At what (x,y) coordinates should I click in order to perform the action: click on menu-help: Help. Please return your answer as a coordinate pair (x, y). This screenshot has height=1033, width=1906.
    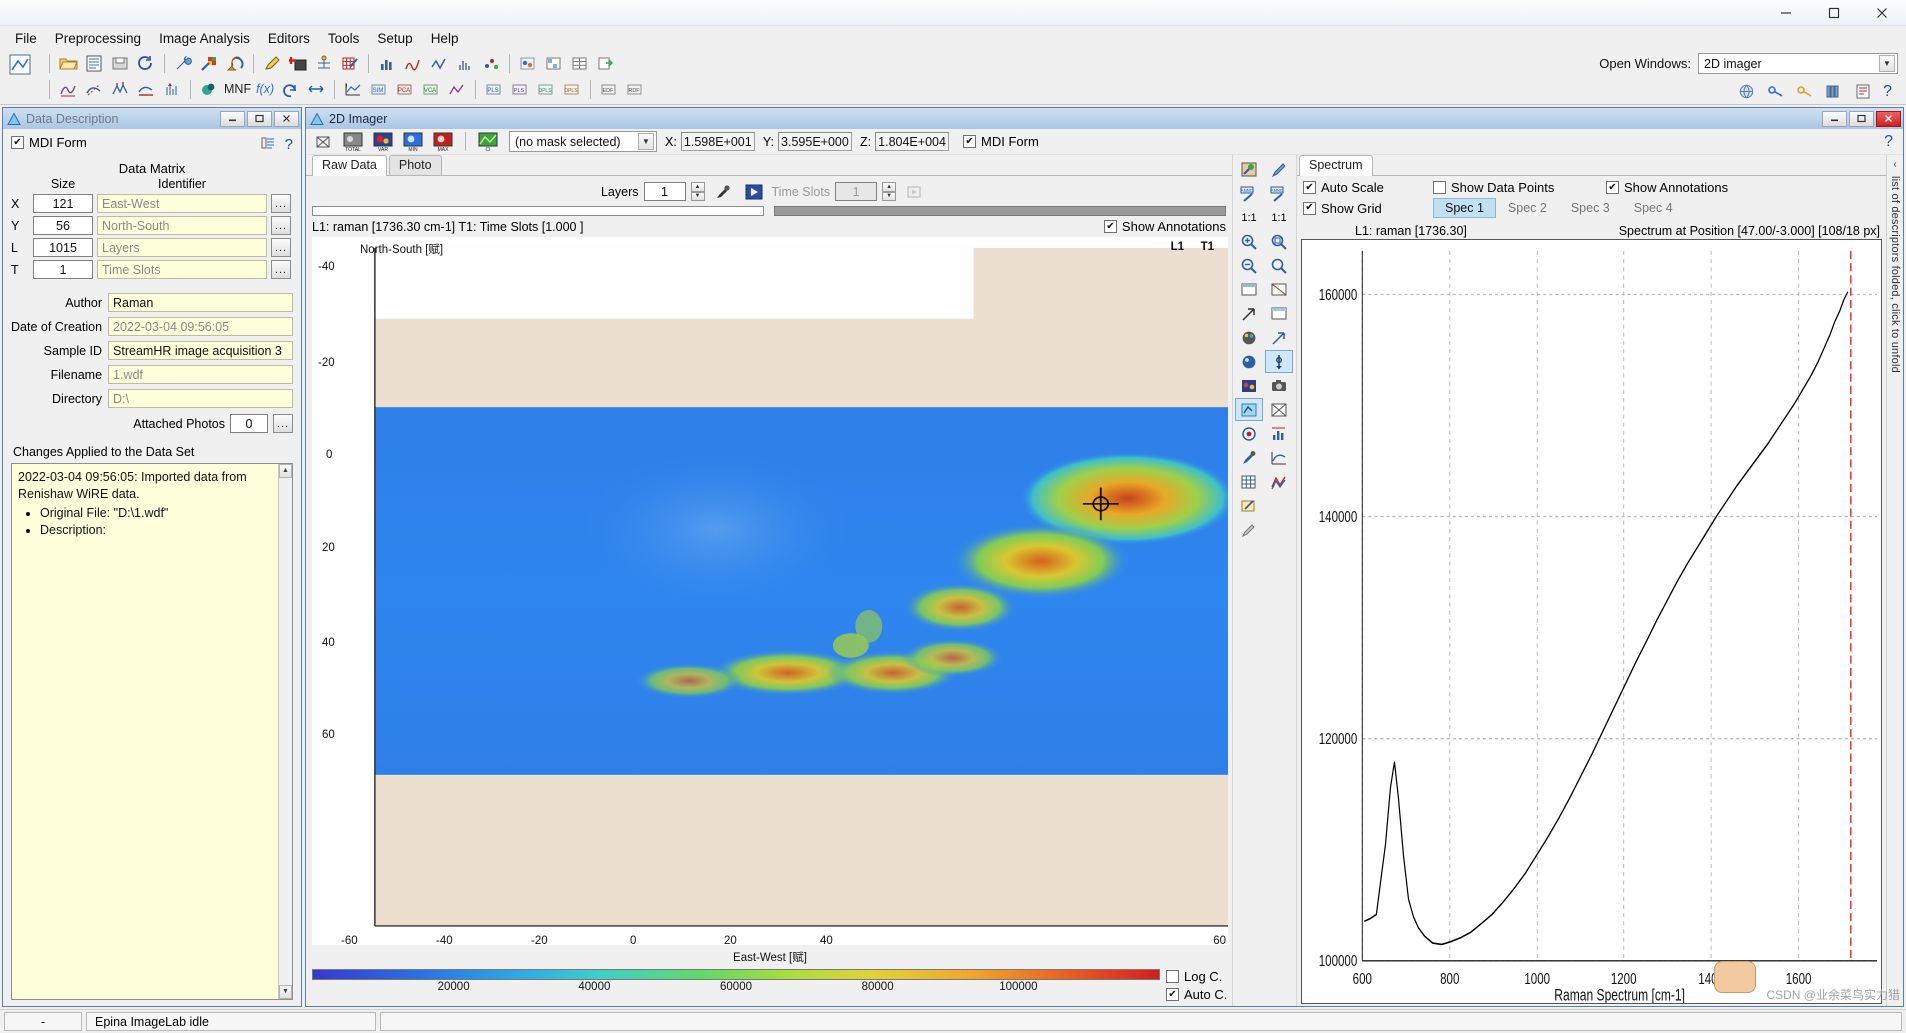
    Looking at the image, I should click on (445, 38).